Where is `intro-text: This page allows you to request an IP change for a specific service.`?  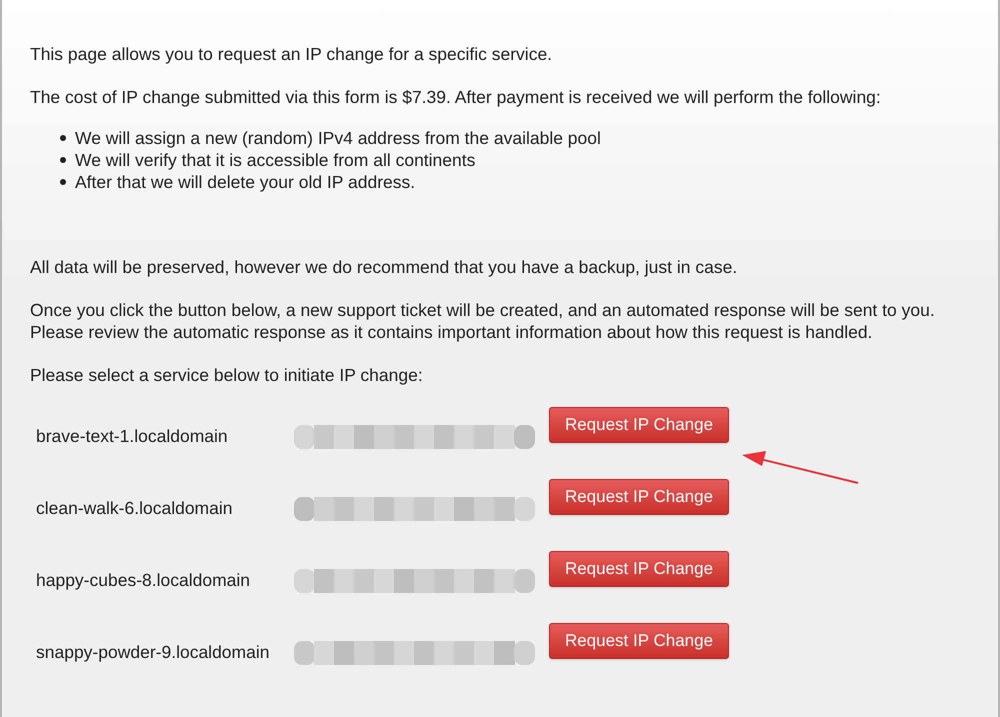
intro-text: This page allows you to request an IP change for a specific service. is located at coordinates (292, 54).